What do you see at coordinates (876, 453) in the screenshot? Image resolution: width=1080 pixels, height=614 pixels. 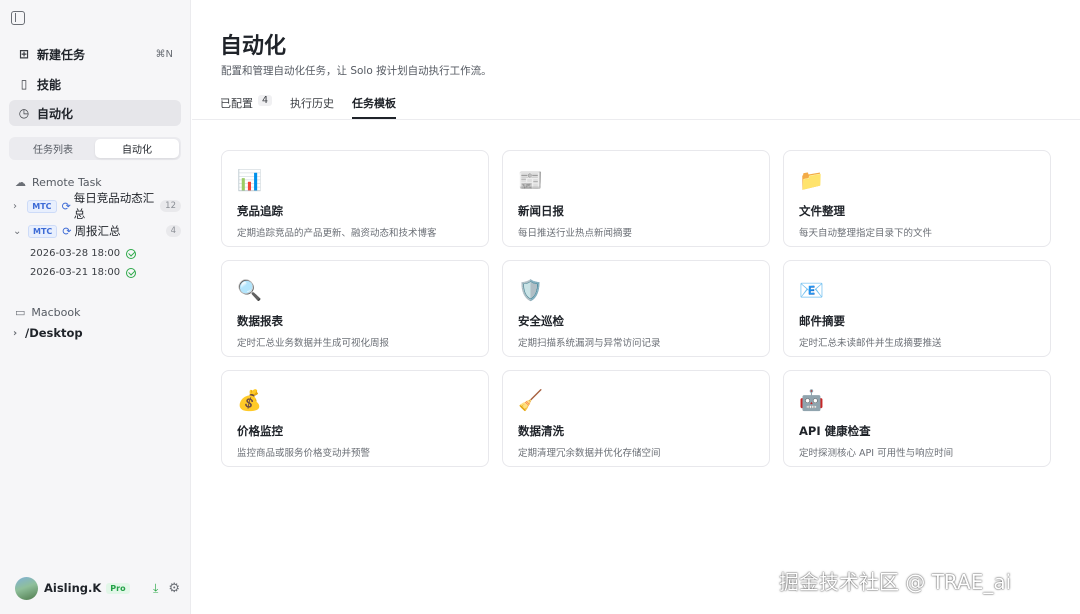 I see `card-description: 定时探测核心 API 可用性与响应时间` at bounding box center [876, 453].